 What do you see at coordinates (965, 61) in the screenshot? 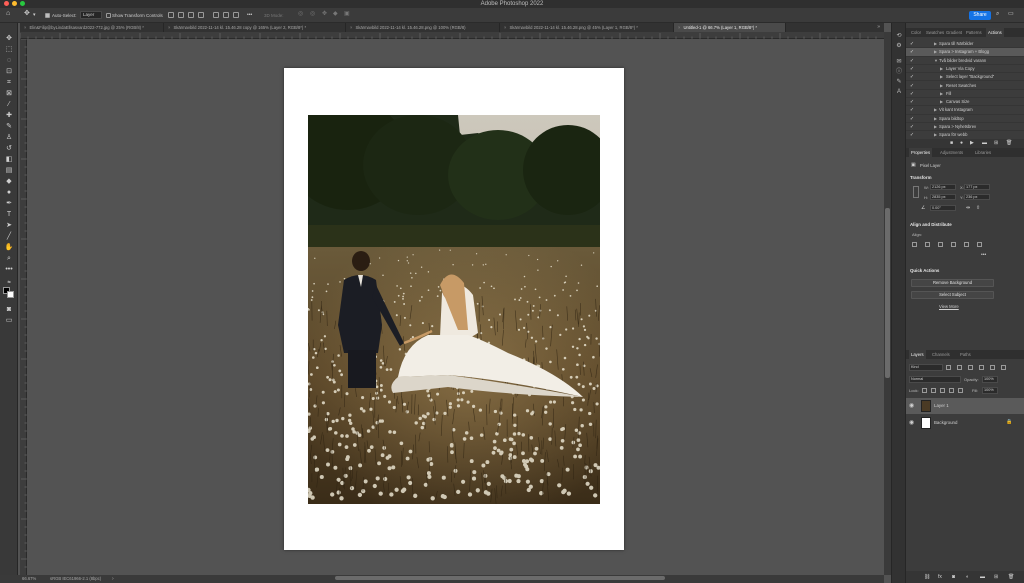
I see `action-row: ✓ ▼ Två bilder bredvid varann` at bounding box center [965, 61].